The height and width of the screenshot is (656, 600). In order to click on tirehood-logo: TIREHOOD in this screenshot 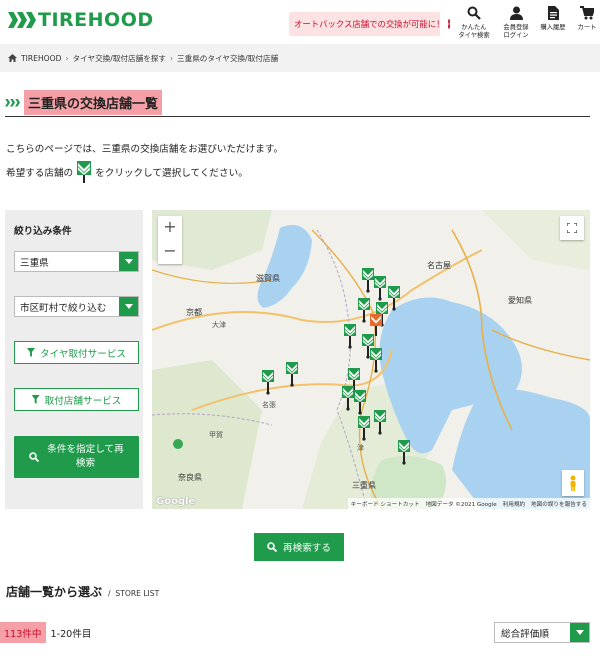, I will do `click(81, 20)`.